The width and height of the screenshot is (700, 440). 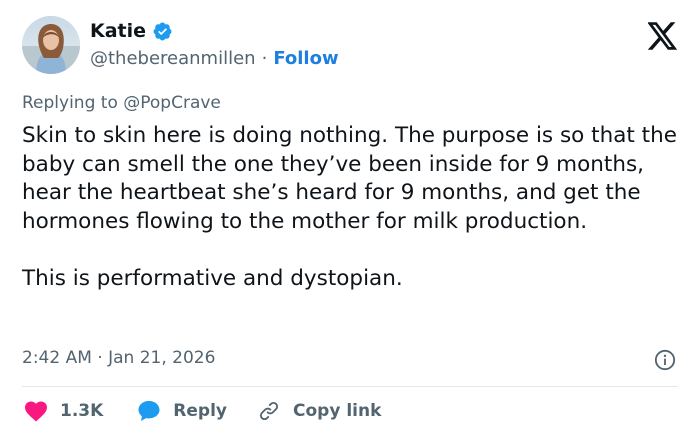 I want to click on divider, so click(x=350, y=386).